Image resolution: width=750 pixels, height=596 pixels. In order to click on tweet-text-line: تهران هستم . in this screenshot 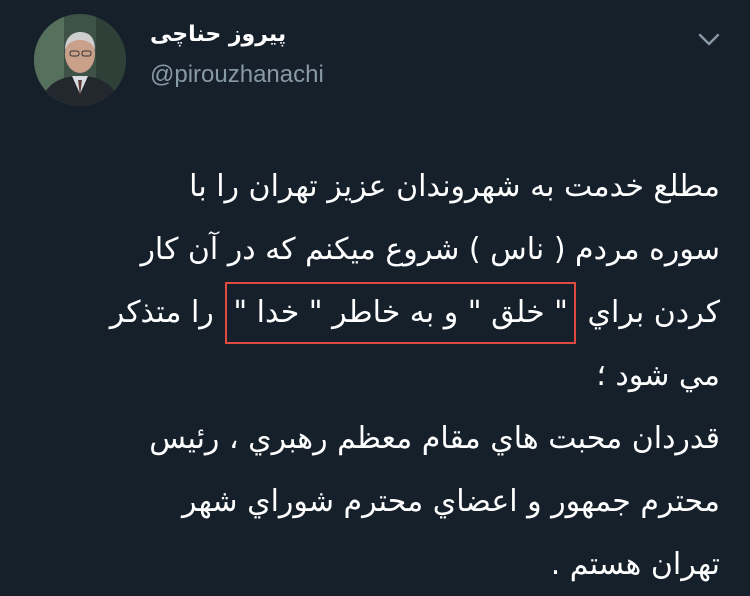, I will do `click(635, 564)`.